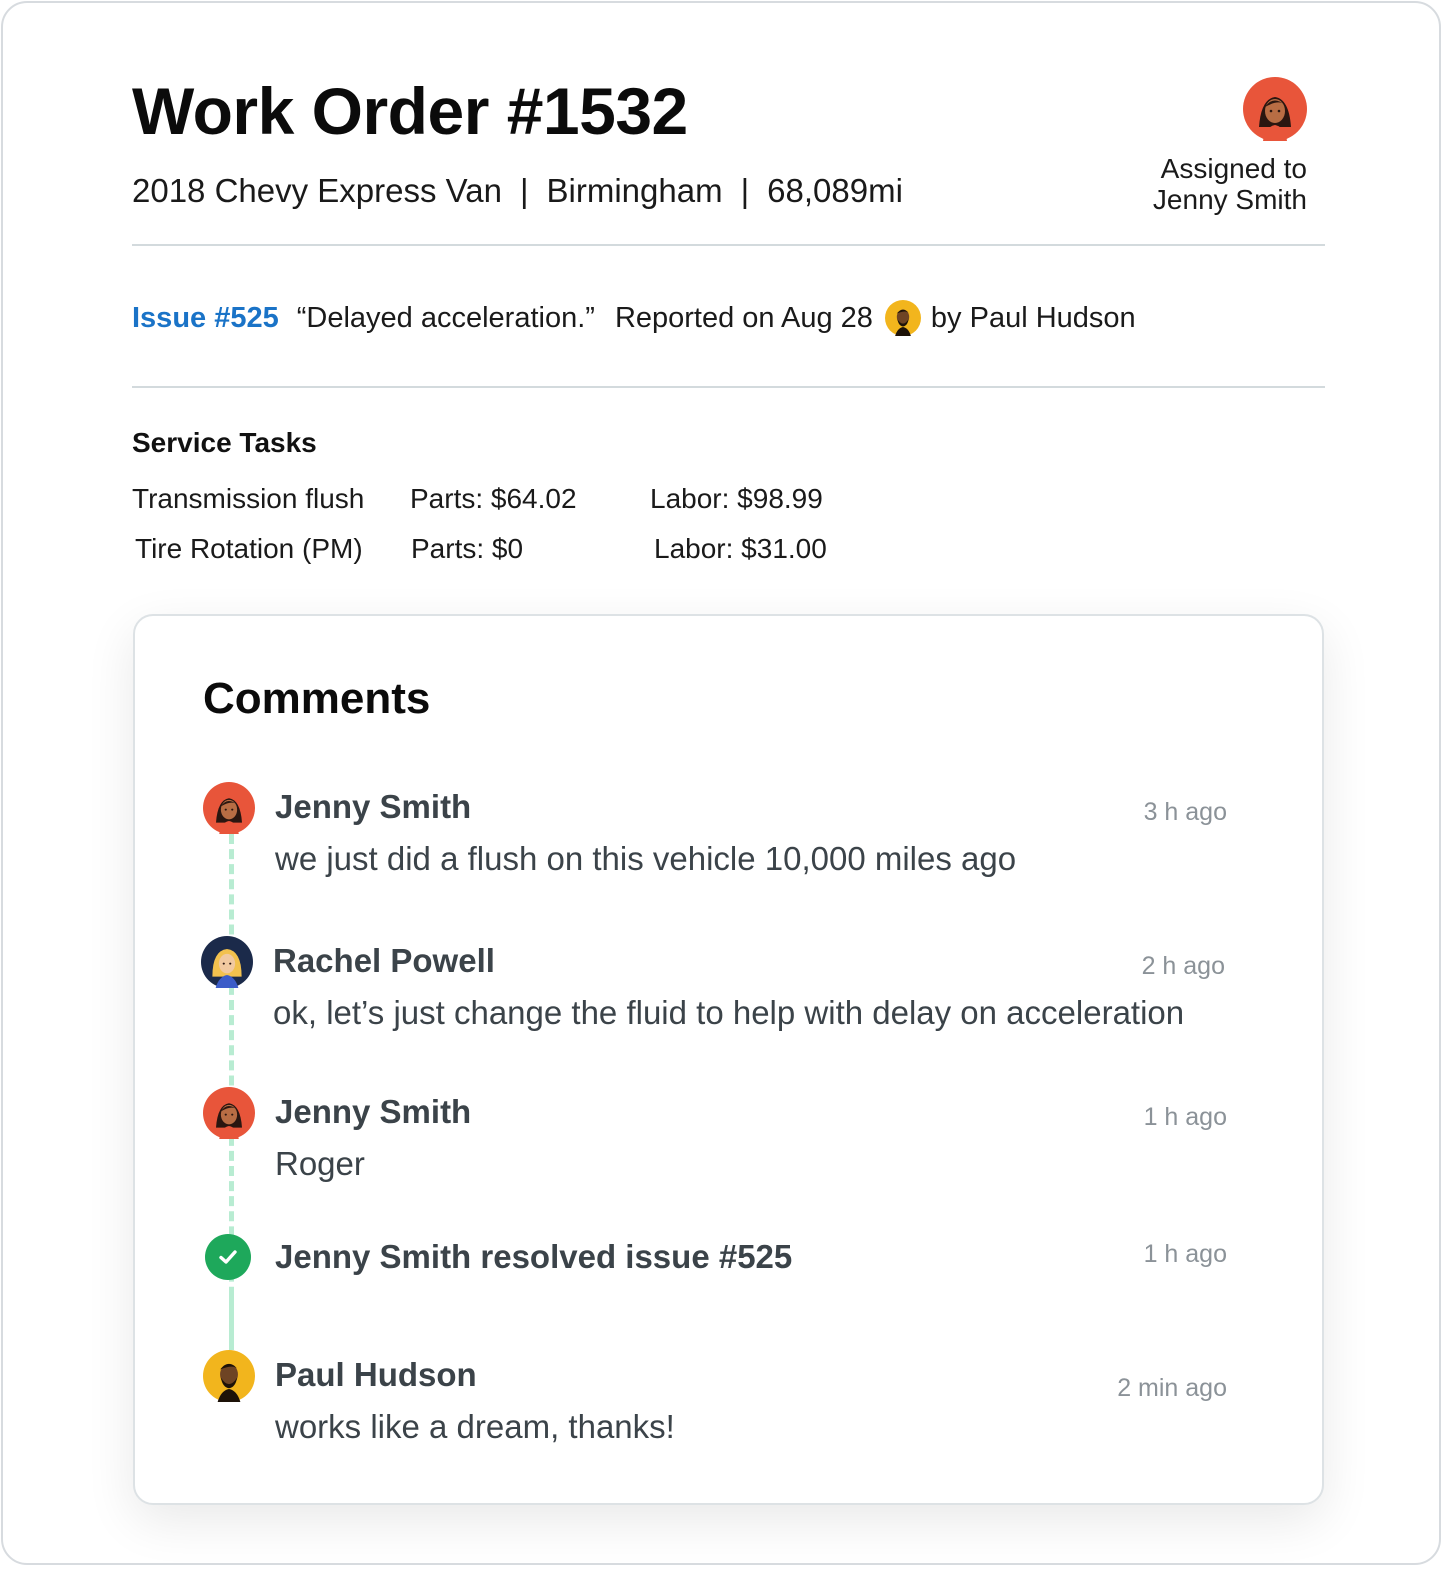  Describe the element at coordinates (902, 318) in the screenshot. I see `reporter-avatar` at that location.